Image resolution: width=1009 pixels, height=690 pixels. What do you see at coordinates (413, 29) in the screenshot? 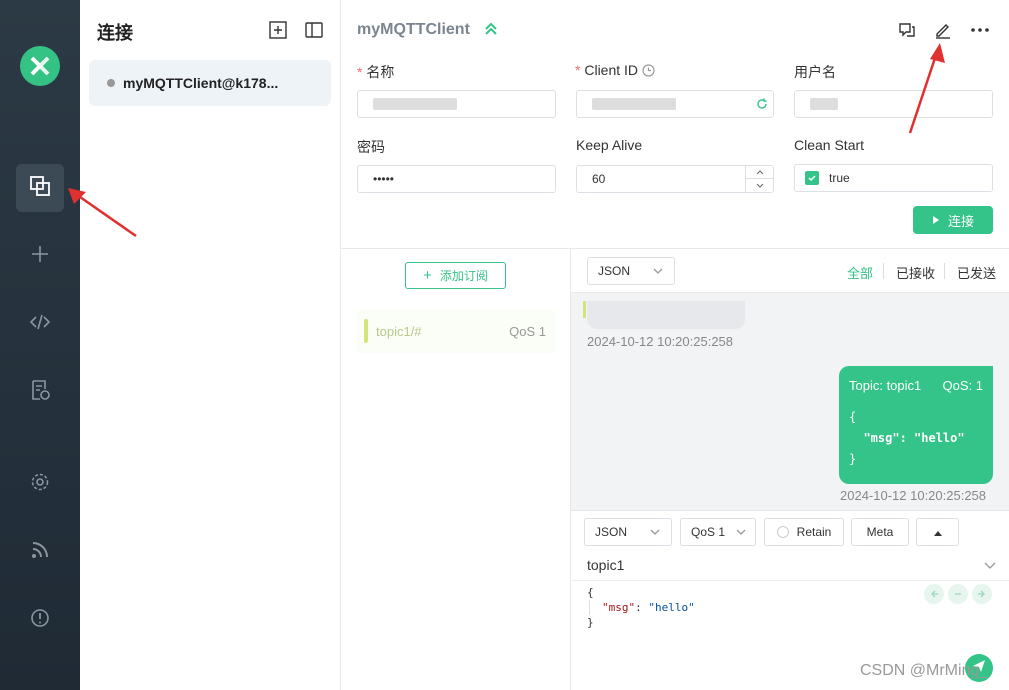
I see `connection-title: myMQTTClient` at bounding box center [413, 29].